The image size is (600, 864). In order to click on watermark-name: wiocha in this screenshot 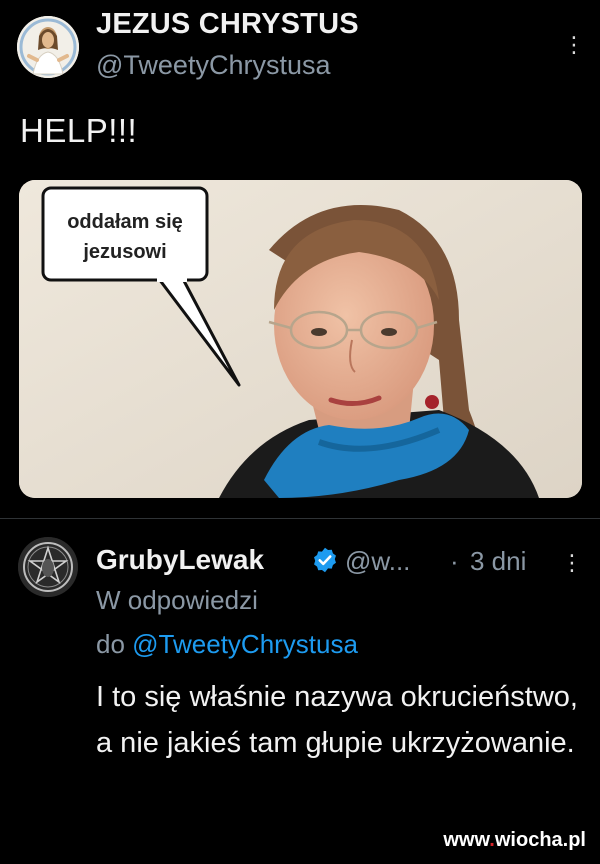, I will do `click(528, 840)`.